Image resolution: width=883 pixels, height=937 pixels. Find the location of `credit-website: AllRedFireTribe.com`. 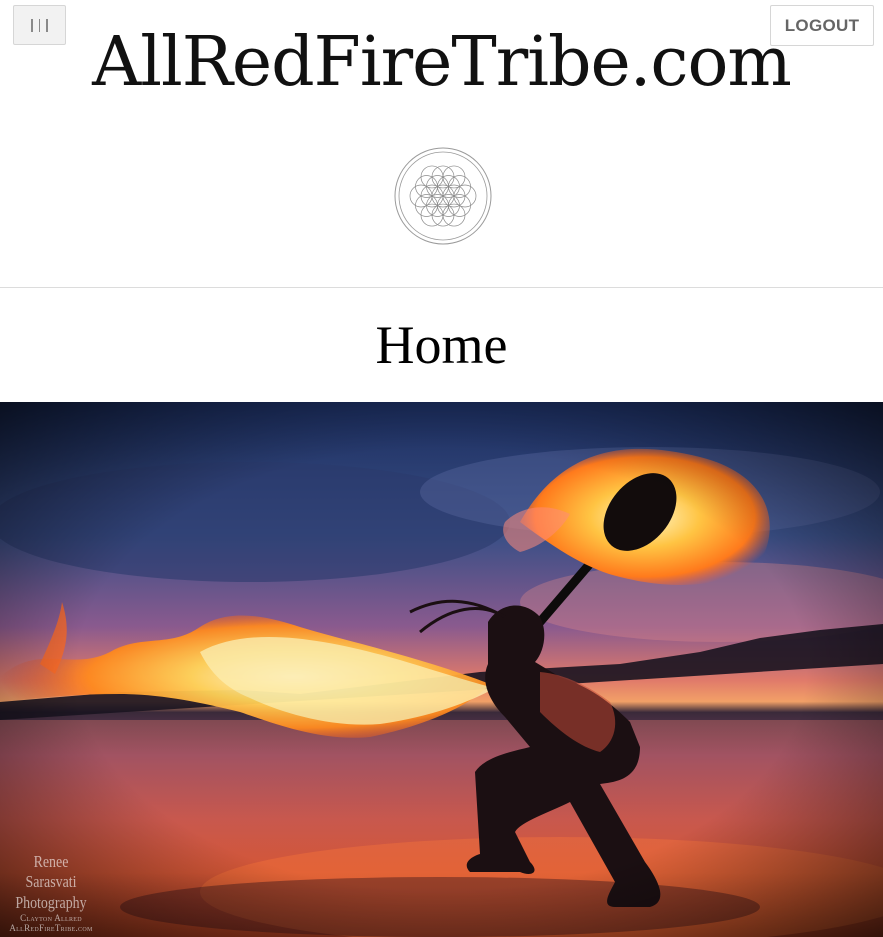

credit-website: AllRedFireTribe.com is located at coordinates (51, 928).